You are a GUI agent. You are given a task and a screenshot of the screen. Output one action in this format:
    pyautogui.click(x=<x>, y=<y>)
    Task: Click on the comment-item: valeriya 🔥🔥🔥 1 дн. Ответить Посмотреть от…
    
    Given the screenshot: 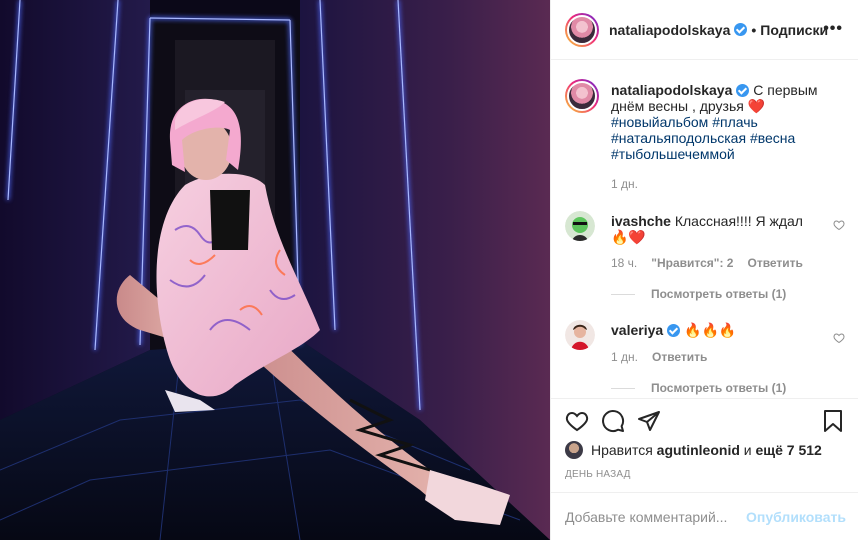 What is the action you would take?
    pyautogui.click(x=705, y=359)
    